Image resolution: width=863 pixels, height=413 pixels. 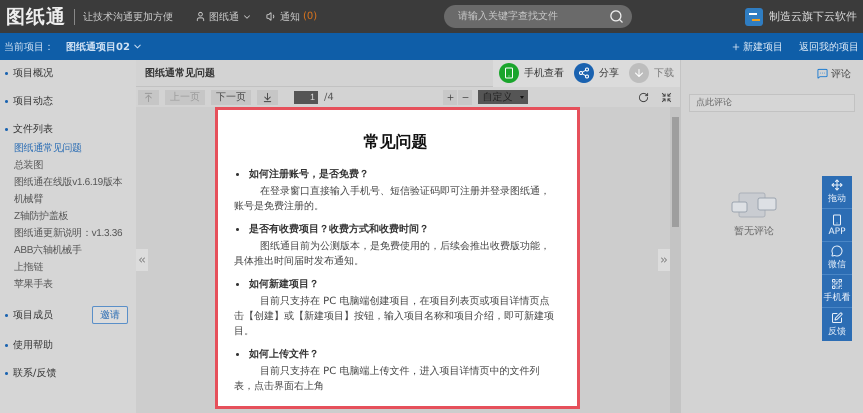 What do you see at coordinates (75, 165) in the screenshot?
I see `file-item: 总装图` at bounding box center [75, 165].